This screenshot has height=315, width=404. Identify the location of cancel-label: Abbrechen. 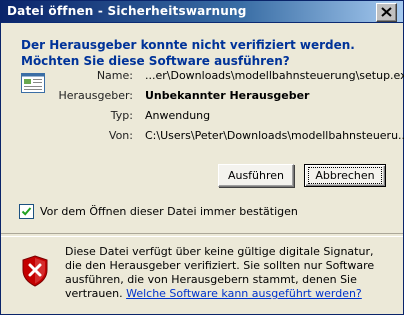
(345, 175).